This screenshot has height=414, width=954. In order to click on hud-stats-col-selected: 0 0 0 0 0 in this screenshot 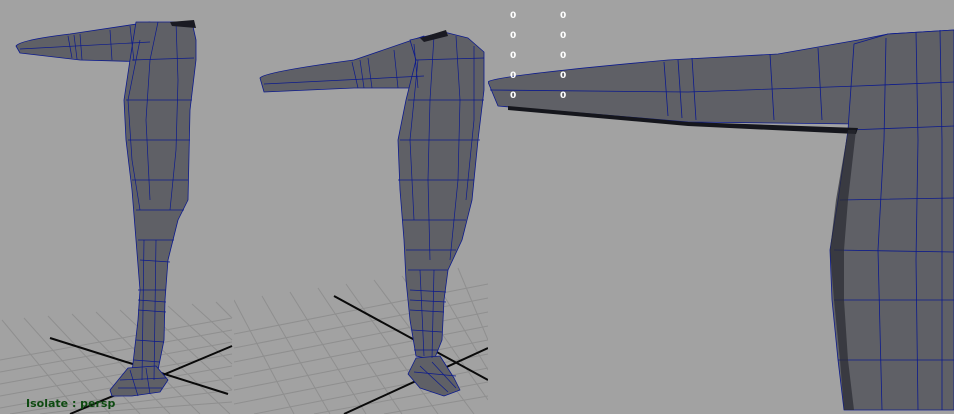, I will do `click(567, 56)`.